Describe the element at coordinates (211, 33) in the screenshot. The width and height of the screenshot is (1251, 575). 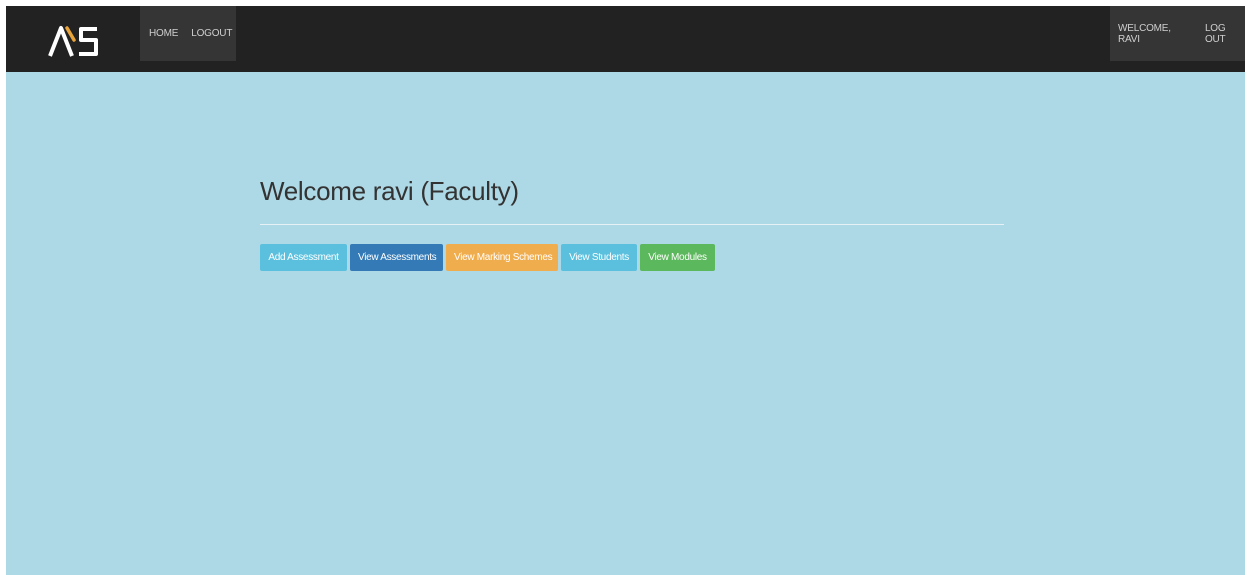
I see `nav-logout-link: LOGOUT` at that location.